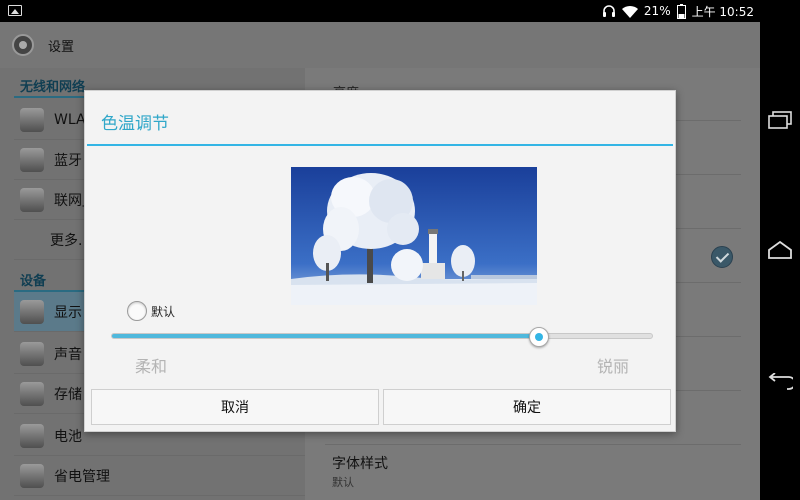  Describe the element at coordinates (722, 11) in the screenshot. I see `clock: 上午 10:52` at that location.